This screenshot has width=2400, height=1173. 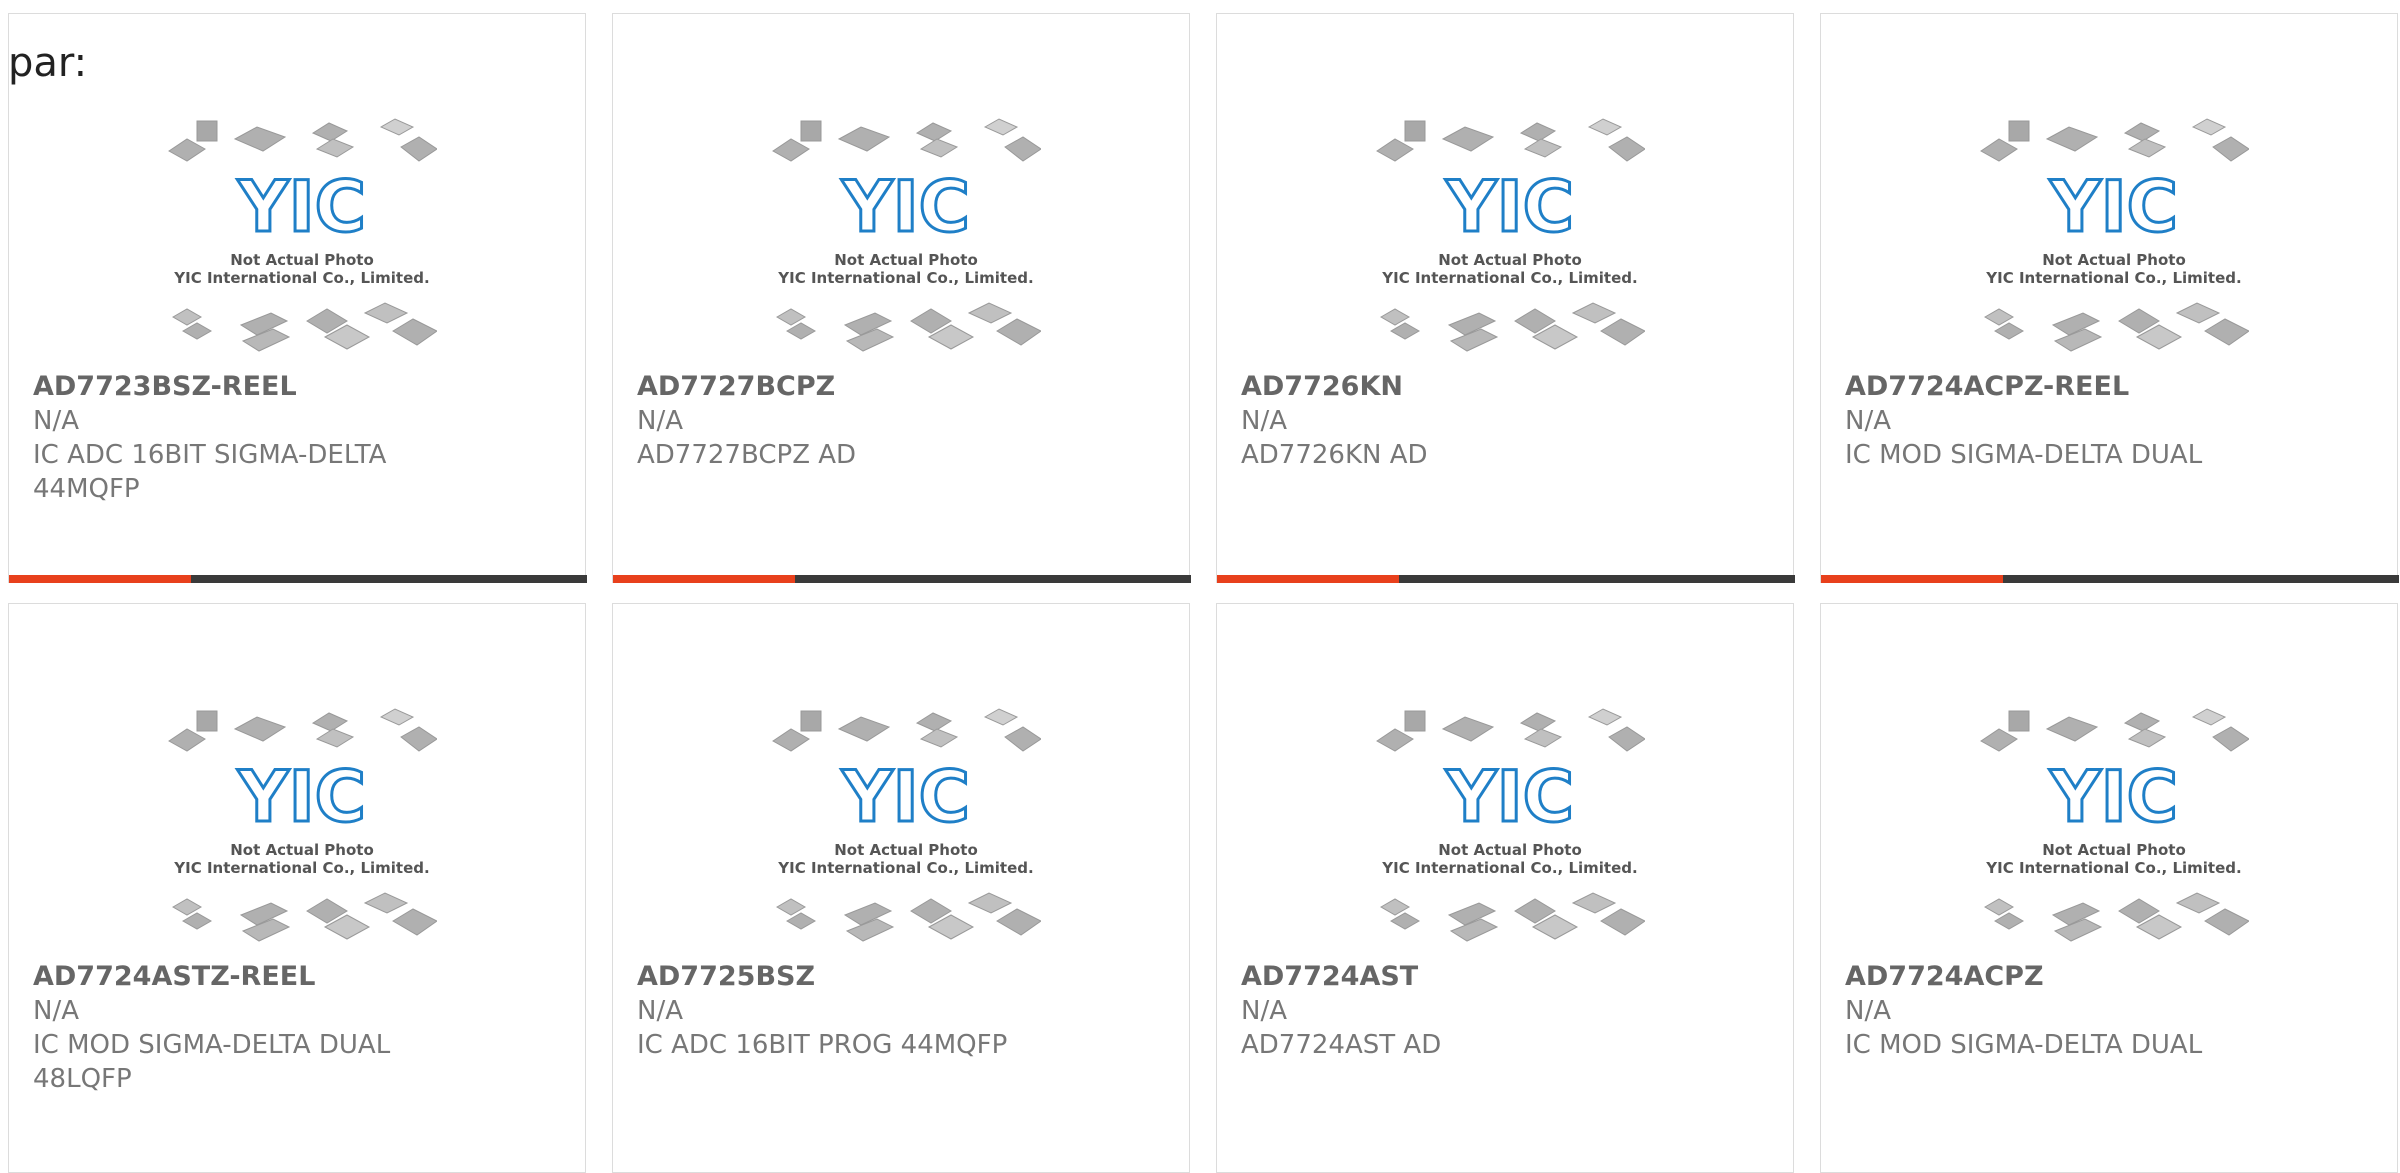 I want to click on part-number: AD7727BCPZ, so click(x=897, y=387).